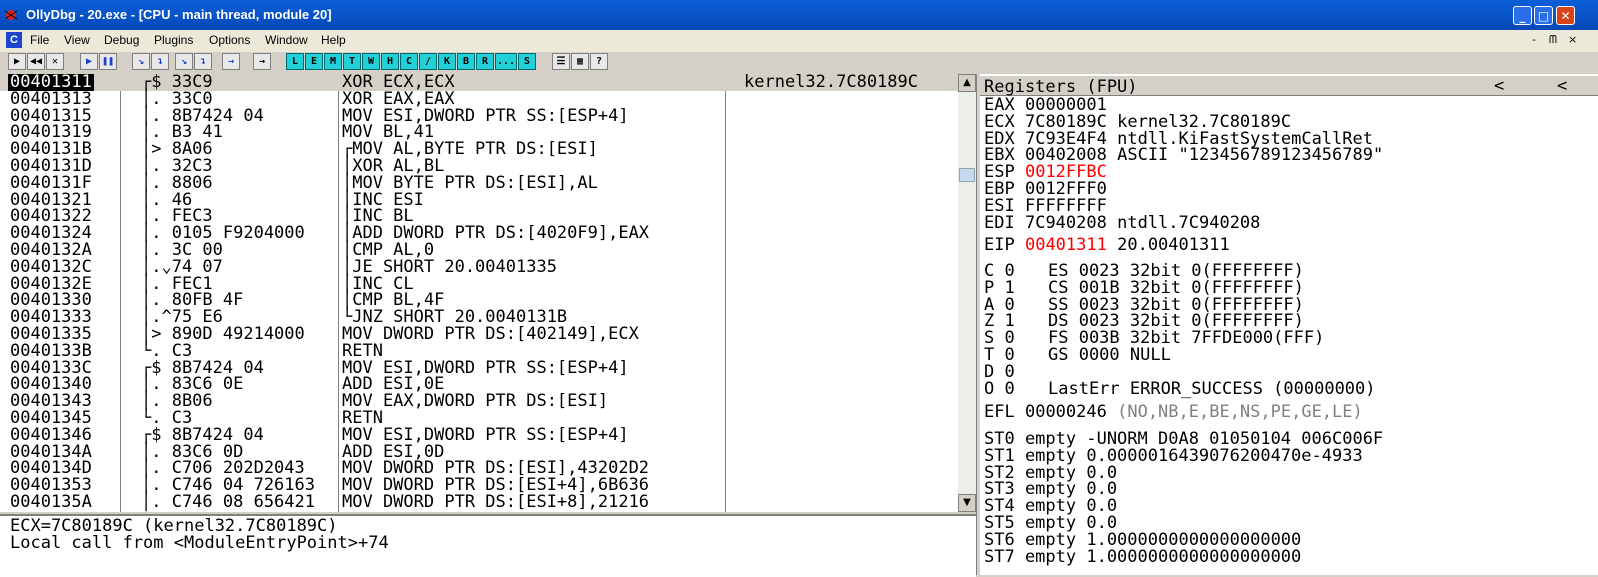 This screenshot has height=577, width=1598. Describe the element at coordinates (1240, 412) in the screenshot. I see `register-desc: (NO,NB,E,BE,NS,PE,GE,LE)` at that location.